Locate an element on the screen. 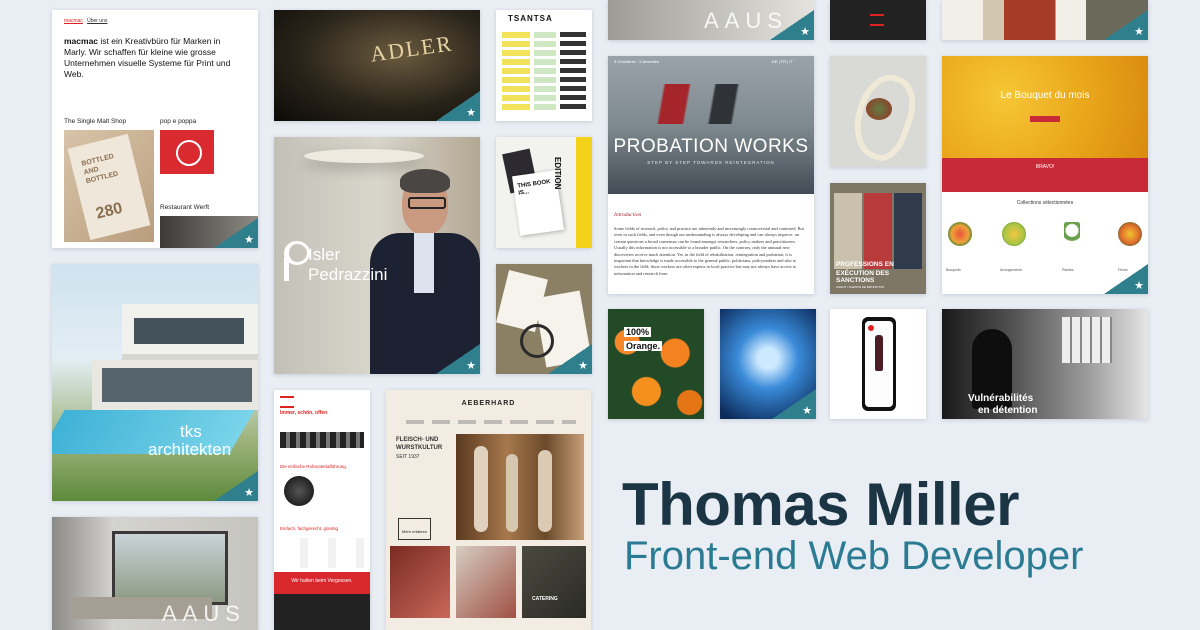 The width and height of the screenshot is (1200, 630). probation-subtitle: STEP BY STEP TOWARDS REINTEGRATION is located at coordinates (711, 162).